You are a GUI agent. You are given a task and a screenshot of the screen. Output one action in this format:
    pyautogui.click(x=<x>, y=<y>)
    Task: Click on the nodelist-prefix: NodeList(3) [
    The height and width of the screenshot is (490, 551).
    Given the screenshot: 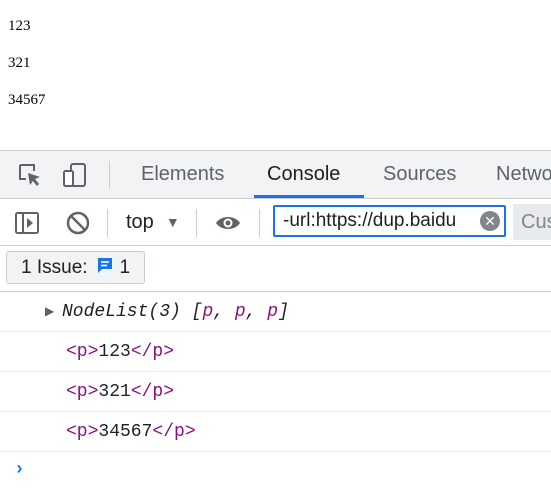 What is the action you would take?
    pyautogui.click(x=132, y=312)
    